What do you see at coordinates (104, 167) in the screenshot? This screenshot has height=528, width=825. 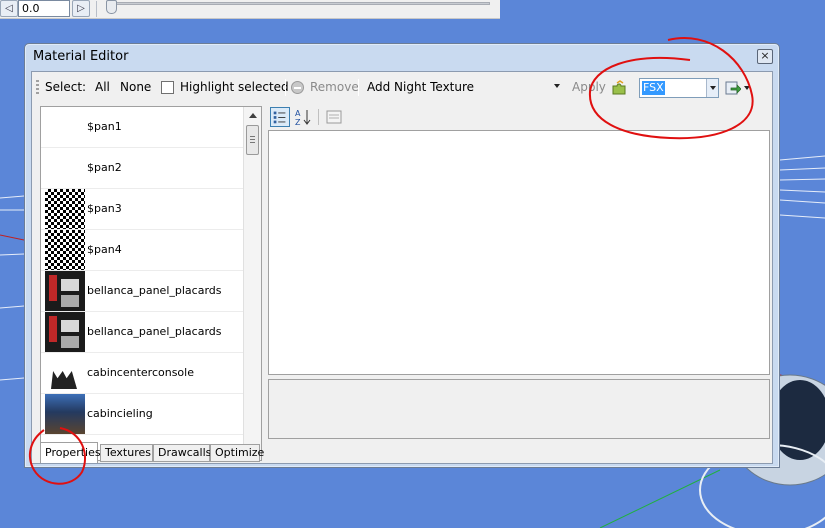 I see `material-name: $pan2` at bounding box center [104, 167].